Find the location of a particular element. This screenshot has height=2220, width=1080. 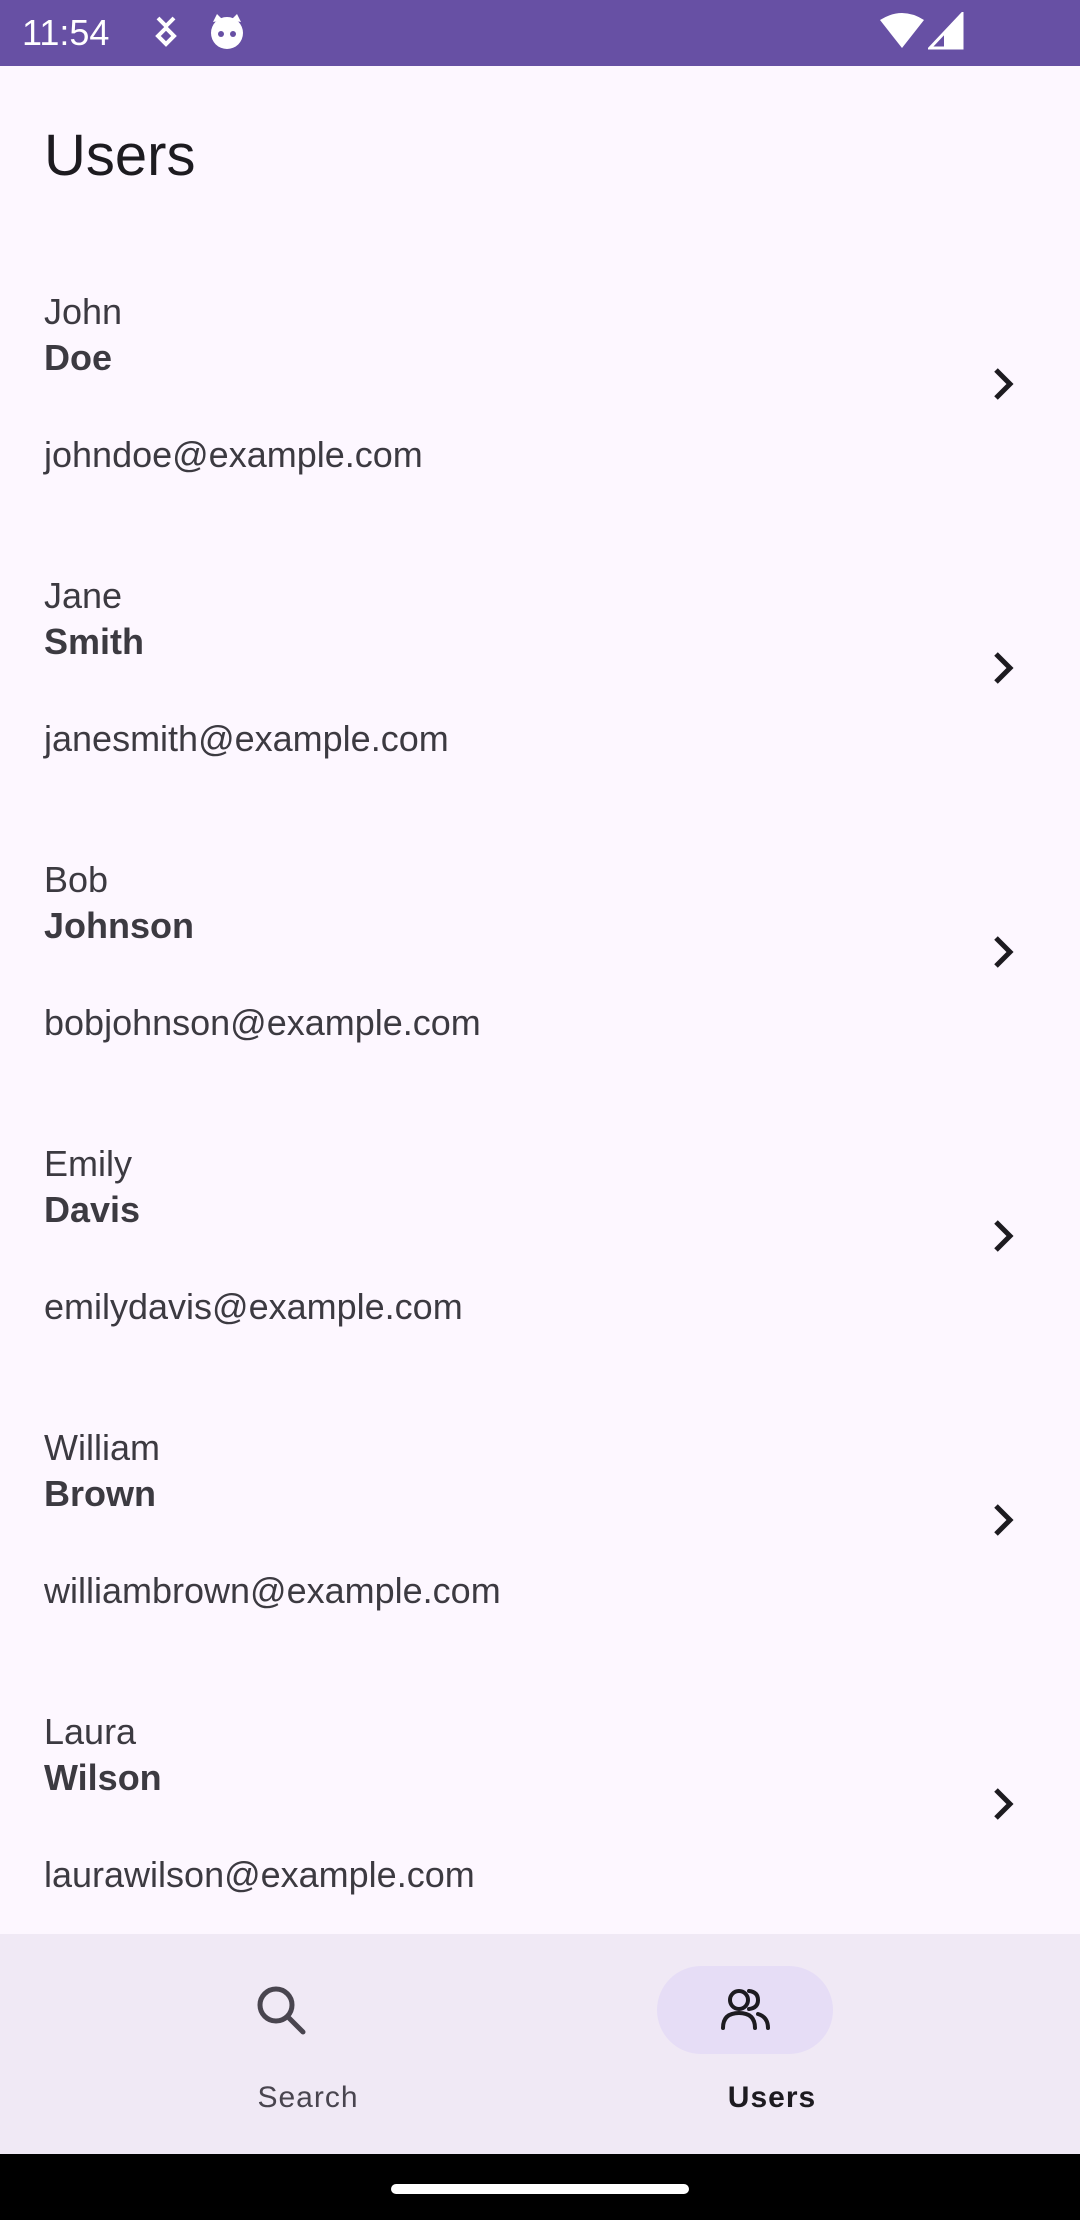

user-last-name: Wilson is located at coordinates (103, 1777).